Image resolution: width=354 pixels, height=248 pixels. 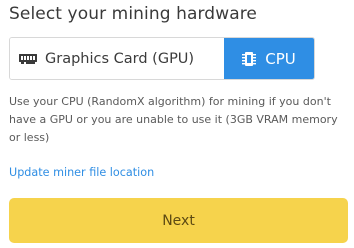 What do you see at coordinates (81, 172) in the screenshot?
I see `update-miner-file-location-link: Update miner file location` at bounding box center [81, 172].